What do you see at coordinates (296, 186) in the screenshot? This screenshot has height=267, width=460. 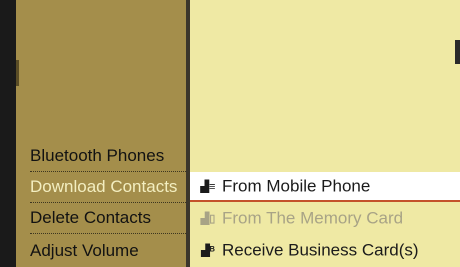 I see `submenu-item-label: From Mobile Phone` at bounding box center [296, 186].